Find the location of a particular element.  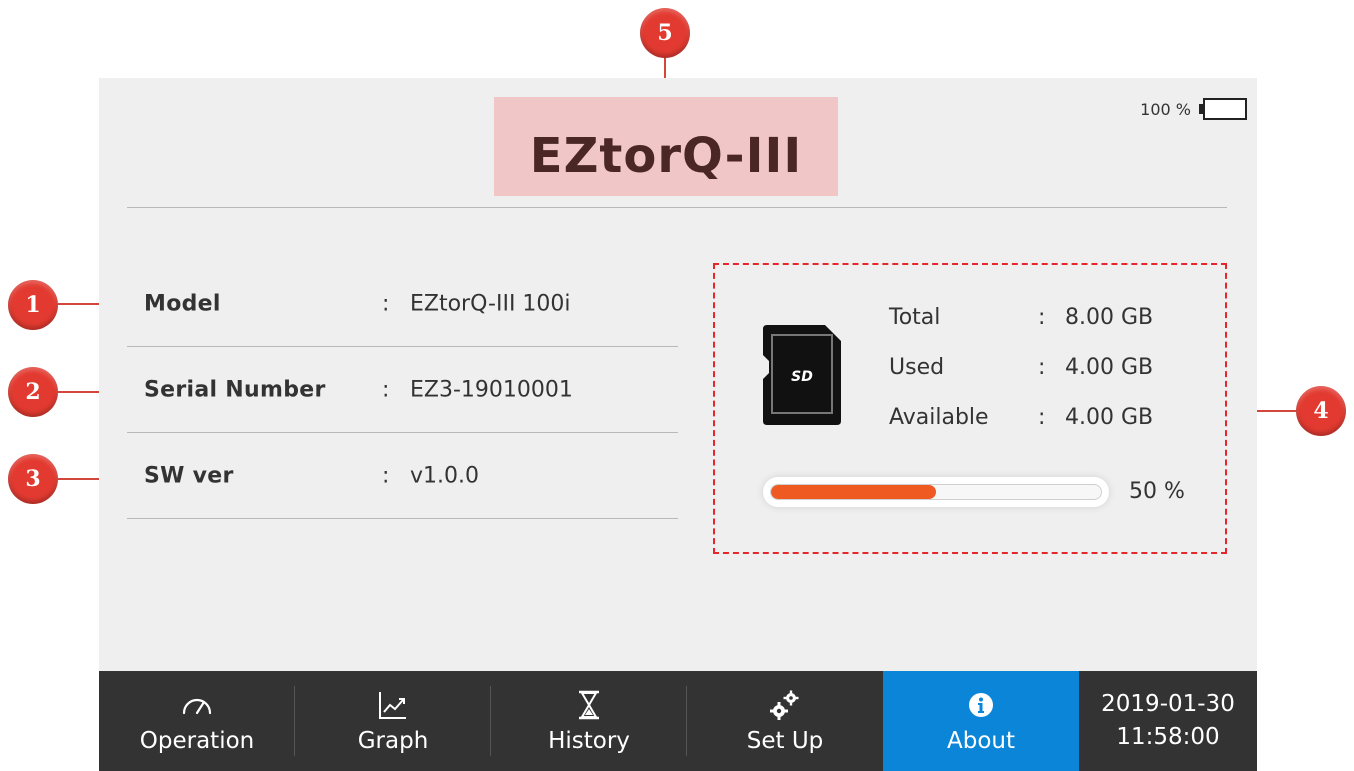

nav-history: History is located at coordinates (589, 721).